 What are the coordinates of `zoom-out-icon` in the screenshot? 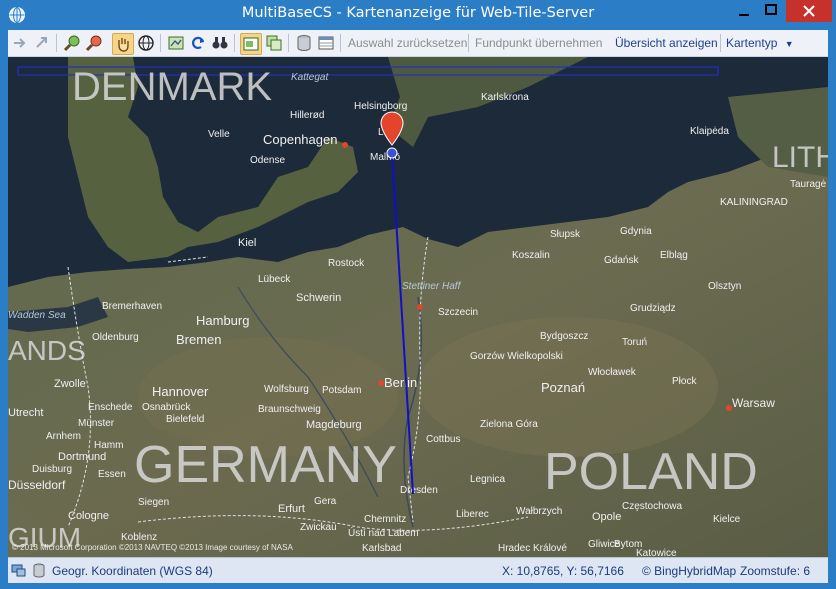 It's located at (94, 43).